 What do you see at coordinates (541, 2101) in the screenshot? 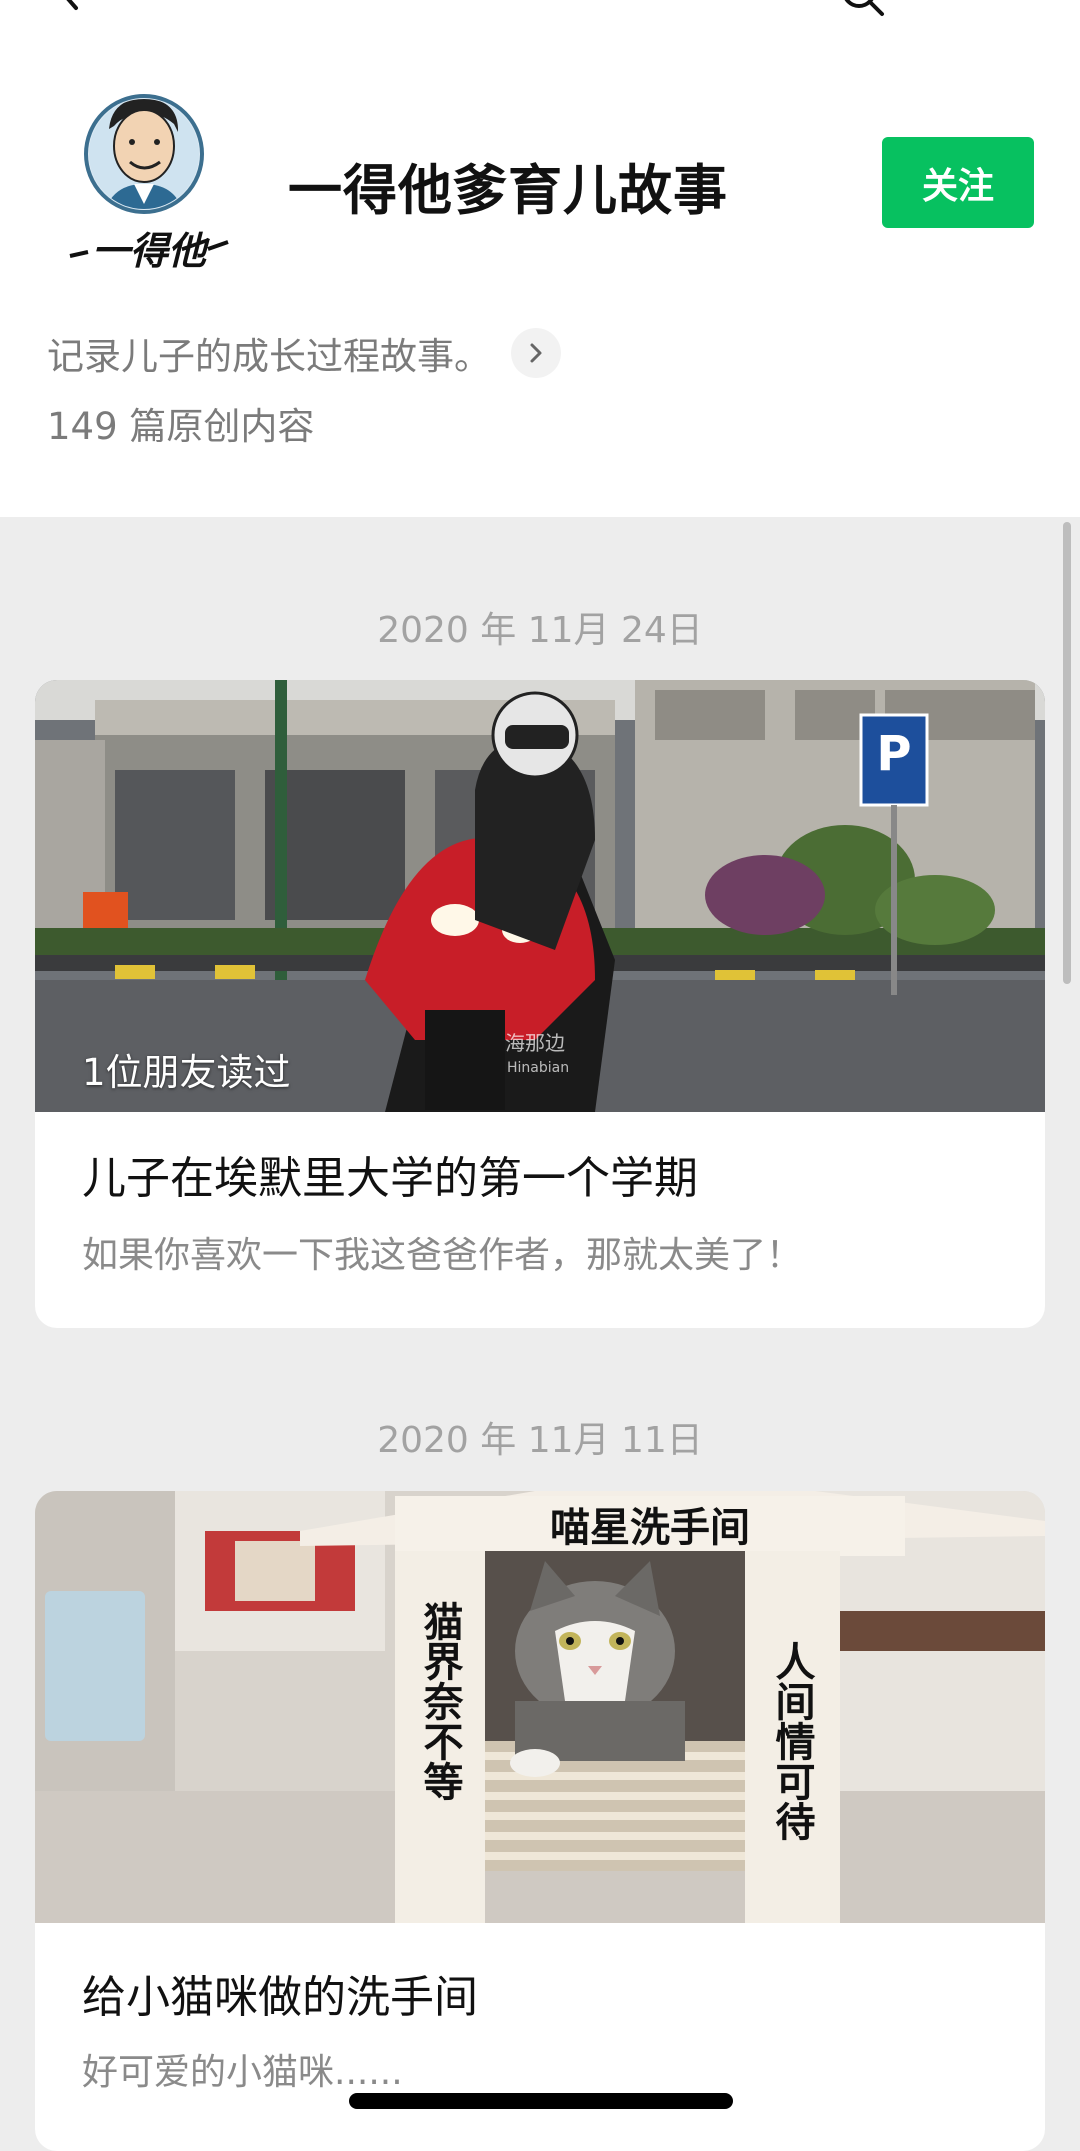
I see `home-indicator` at bounding box center [541, 2101].